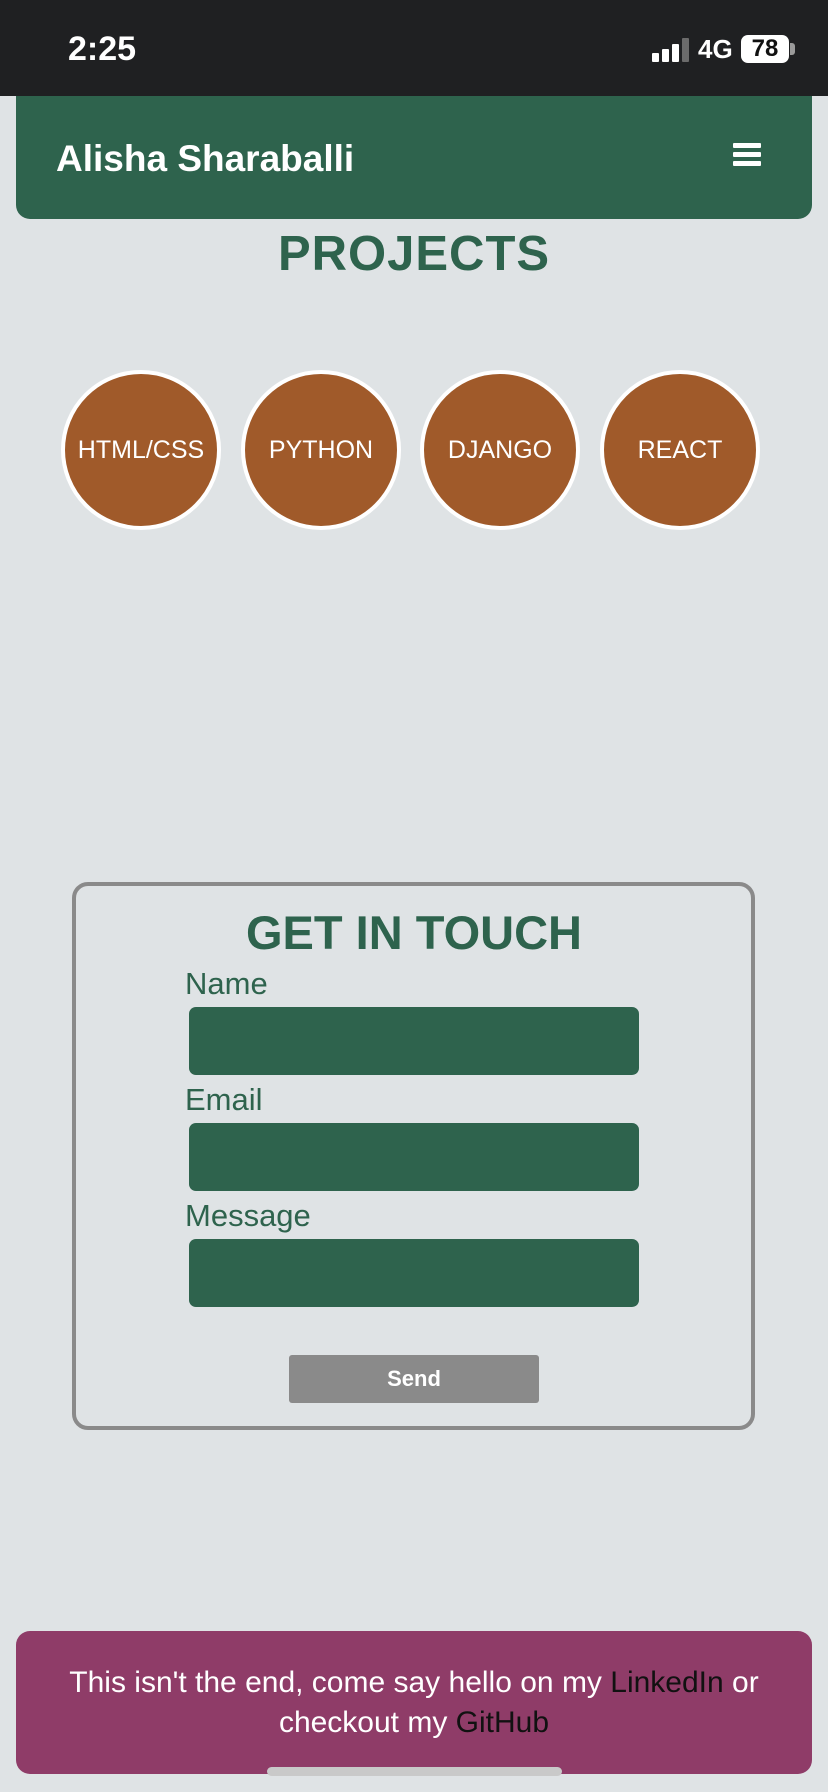 The width and height of the screenshot is (828, 1792). I want to click on brand-name: Alisha Sharaballi, so click(205, 159).